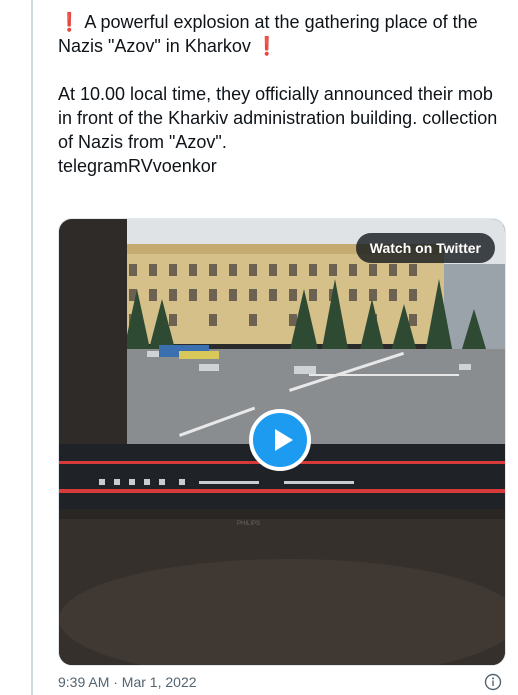  I want to click on watch-on-twitter-button: Watch on Twitter, so click(425, 248).